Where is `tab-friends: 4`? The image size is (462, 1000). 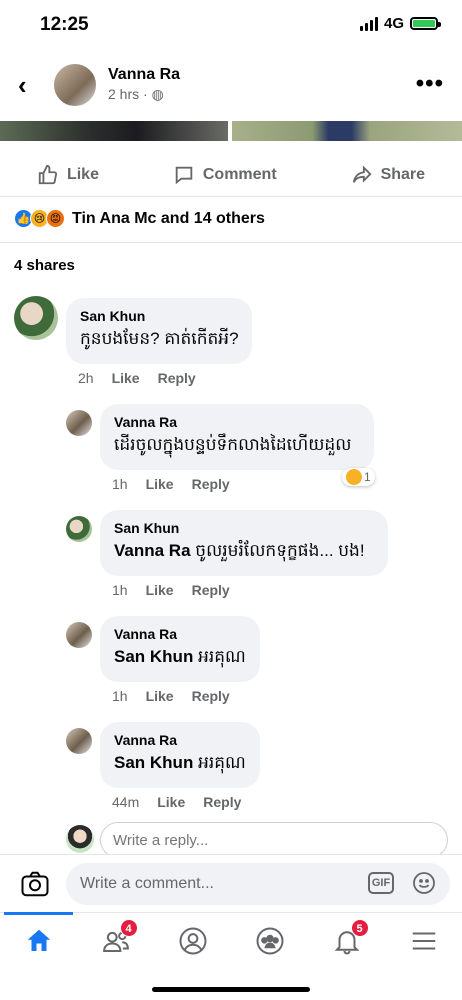 tab-friends: 4 is located at coordinates (115, 940).